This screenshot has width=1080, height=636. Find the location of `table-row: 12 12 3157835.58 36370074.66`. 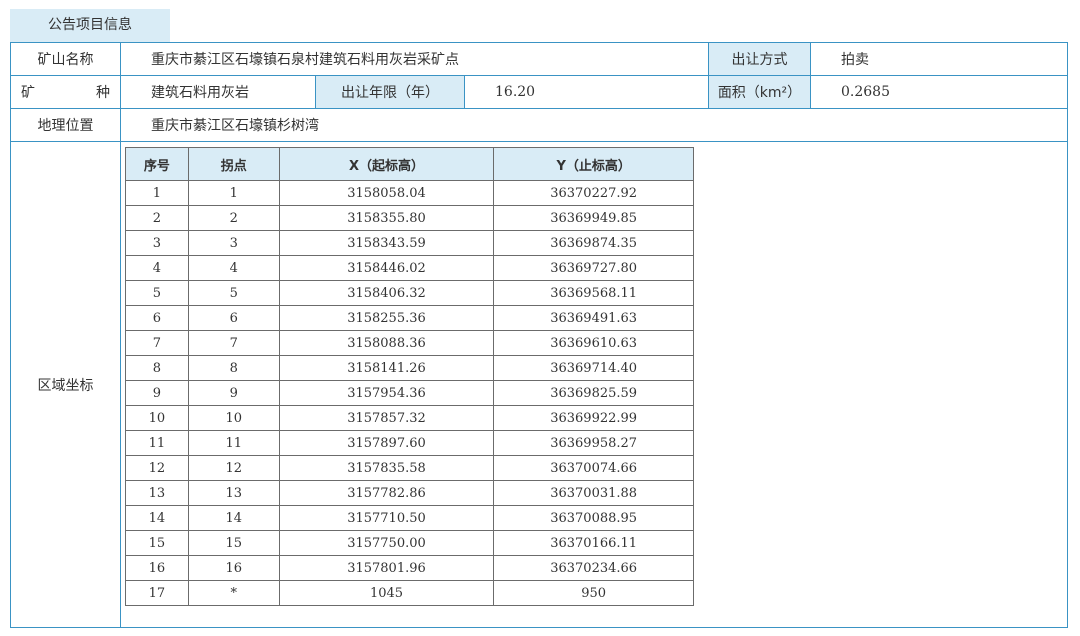

table-row: 12 12 3157835.58 36370074.66 is located at coordinates (409, 468).